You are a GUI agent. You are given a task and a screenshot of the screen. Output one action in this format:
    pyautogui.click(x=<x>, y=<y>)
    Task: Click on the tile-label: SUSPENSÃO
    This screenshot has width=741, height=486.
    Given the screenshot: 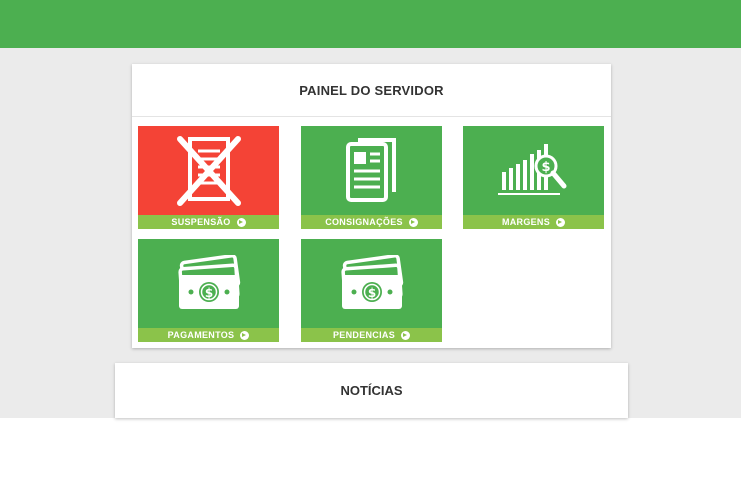 What is the action you would take?
    pyautogui.click(x=201, y=222)
    